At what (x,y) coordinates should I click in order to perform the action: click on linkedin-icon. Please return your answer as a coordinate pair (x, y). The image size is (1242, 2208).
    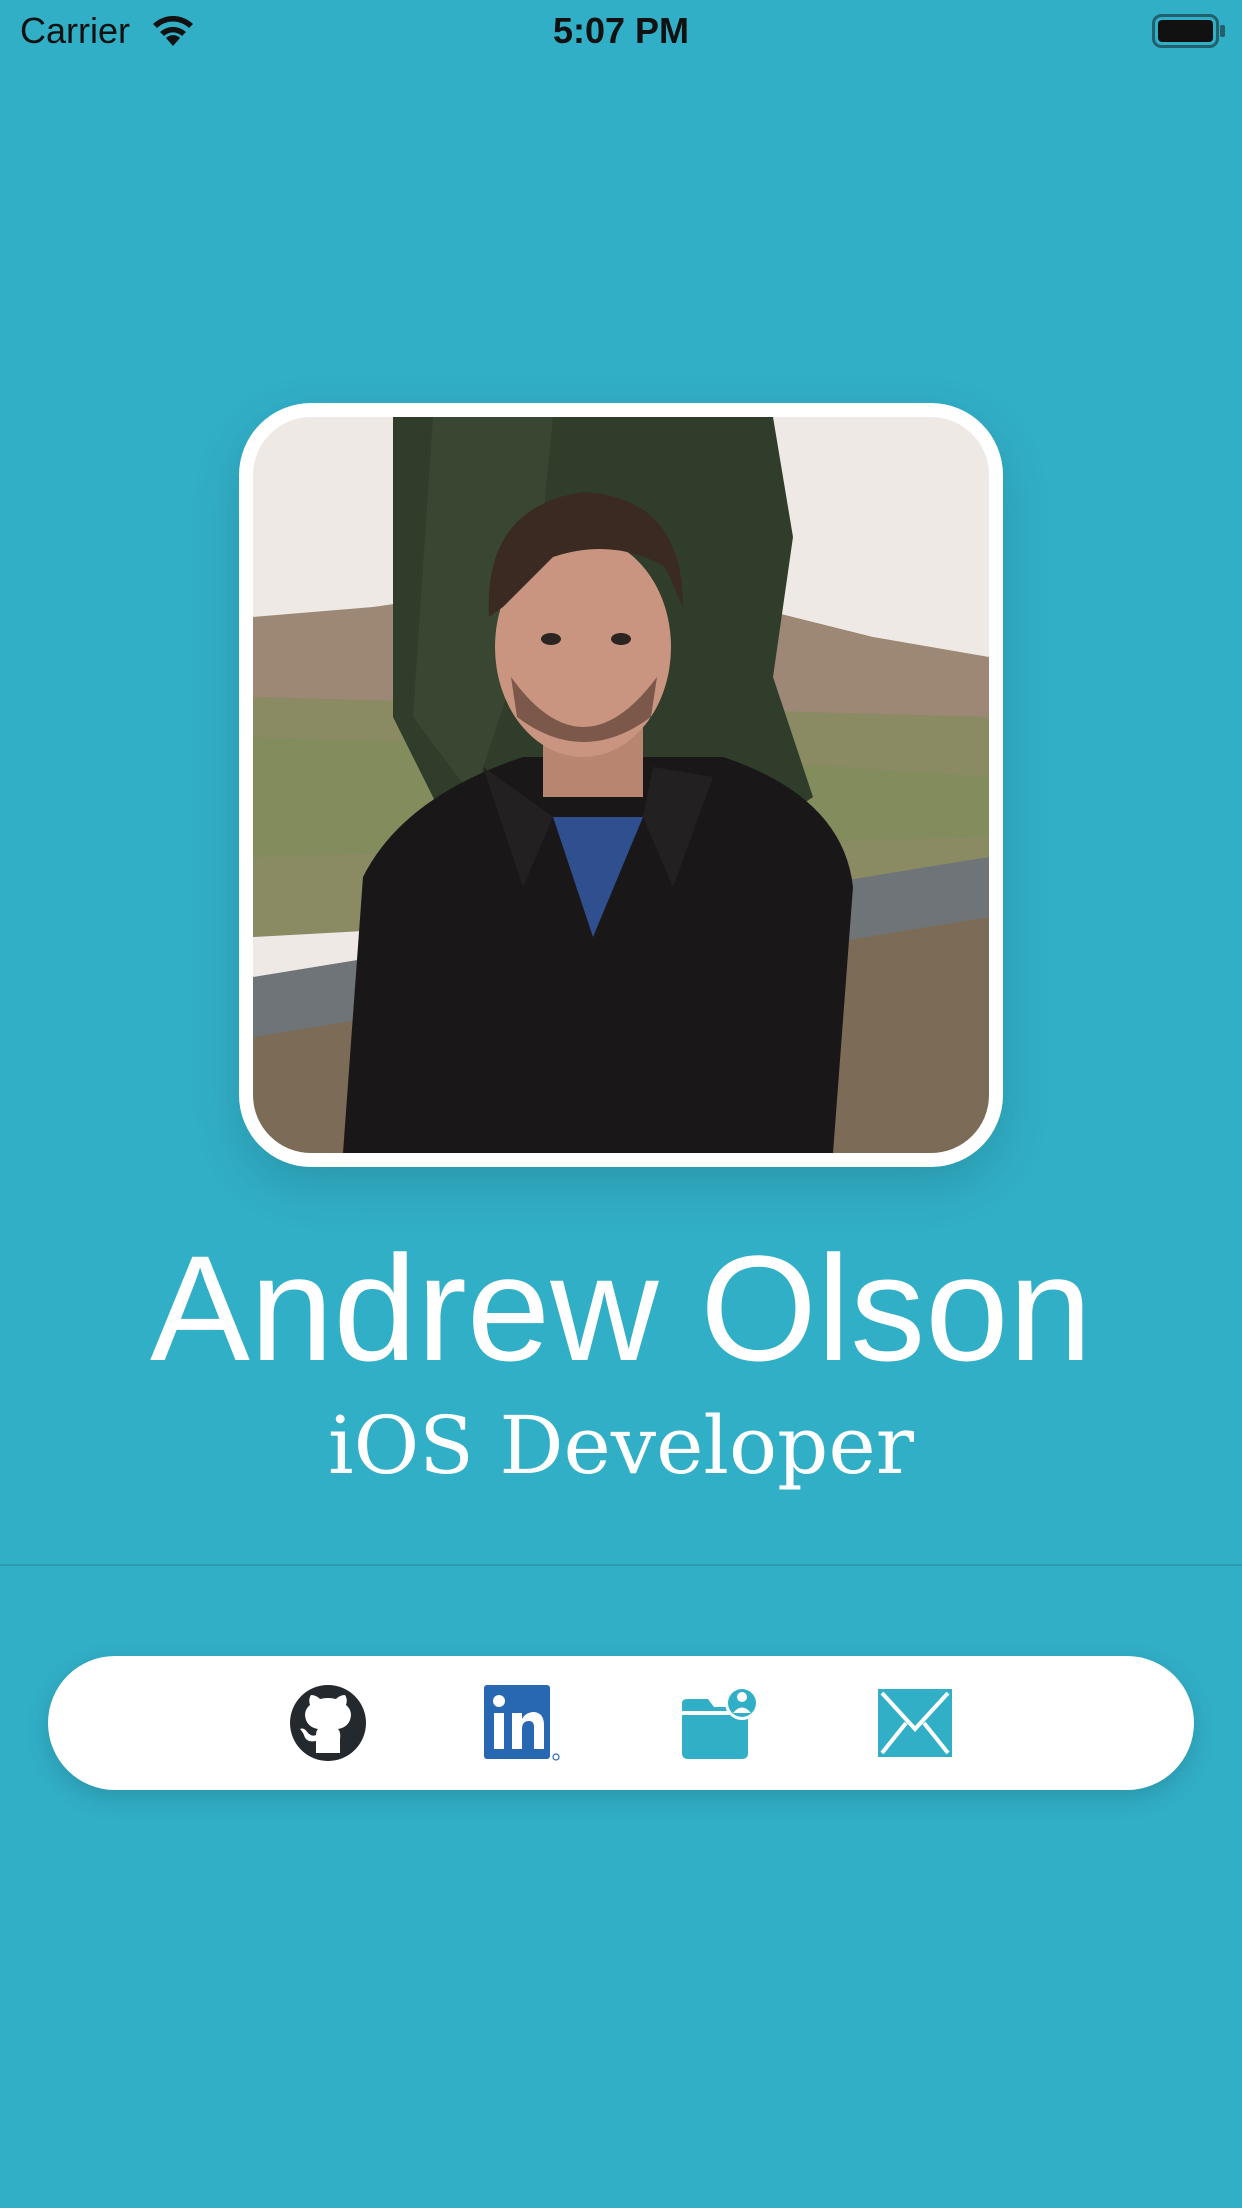
    Looking at the image, I should click on (522, 1723).